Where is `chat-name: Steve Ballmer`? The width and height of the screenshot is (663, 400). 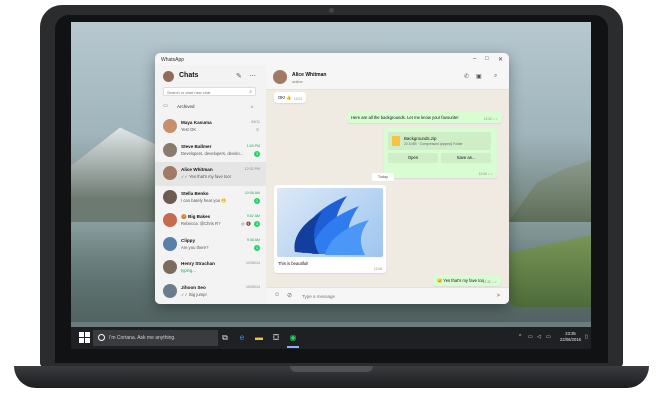
chat-name: Steve Ballmer is located at coordinates (196, 146).